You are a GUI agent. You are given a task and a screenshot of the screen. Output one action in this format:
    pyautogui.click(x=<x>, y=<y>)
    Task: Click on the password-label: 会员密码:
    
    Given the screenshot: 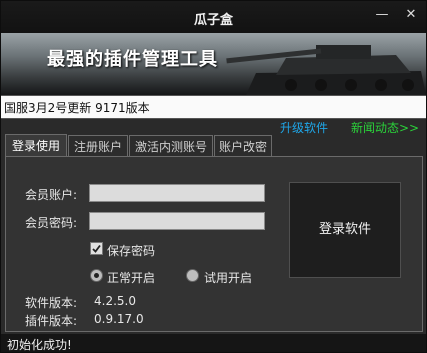 What is the action you would take?
    pyautogui.click(x=51, y=223)
    